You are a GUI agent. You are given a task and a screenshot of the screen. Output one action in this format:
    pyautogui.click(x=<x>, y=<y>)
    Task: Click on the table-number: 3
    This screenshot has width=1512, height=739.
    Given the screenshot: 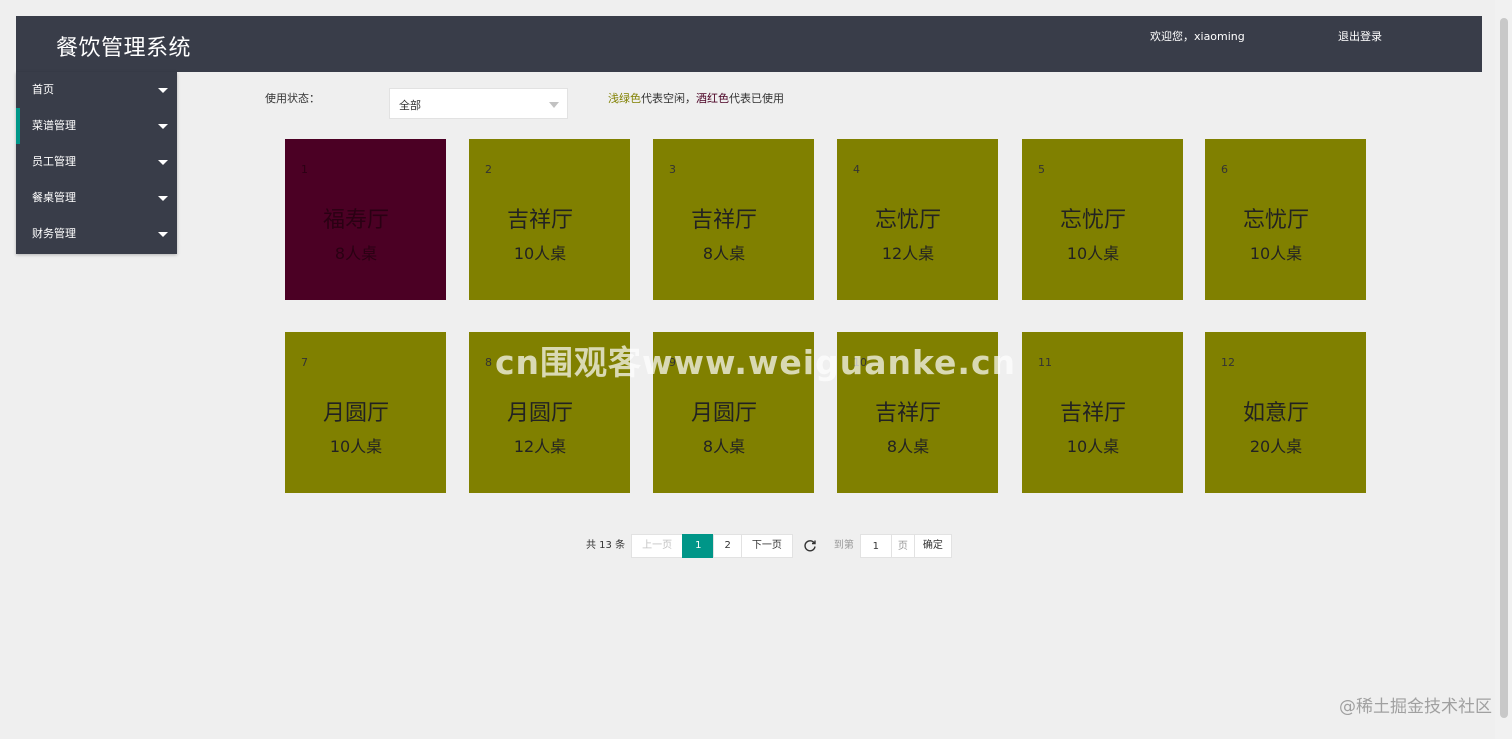 What is the action you would take?
    pyautogui.click(x=672, y=169)
    